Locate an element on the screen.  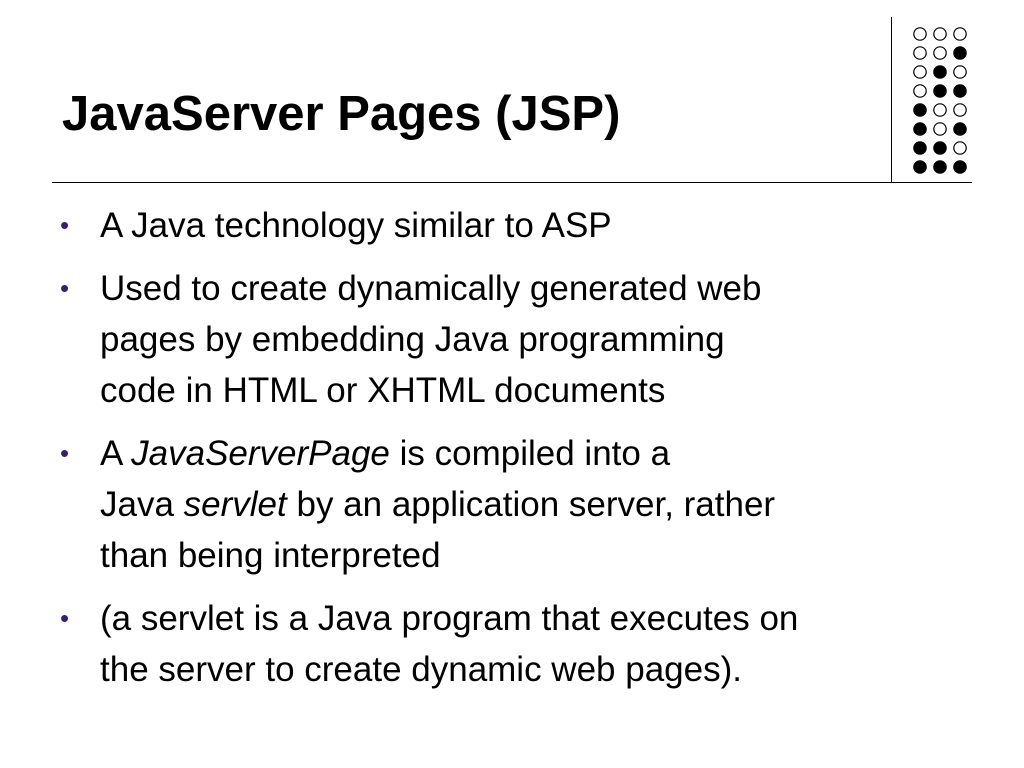
bullet-line: than being interpreted is located at coordinates (270, 555).